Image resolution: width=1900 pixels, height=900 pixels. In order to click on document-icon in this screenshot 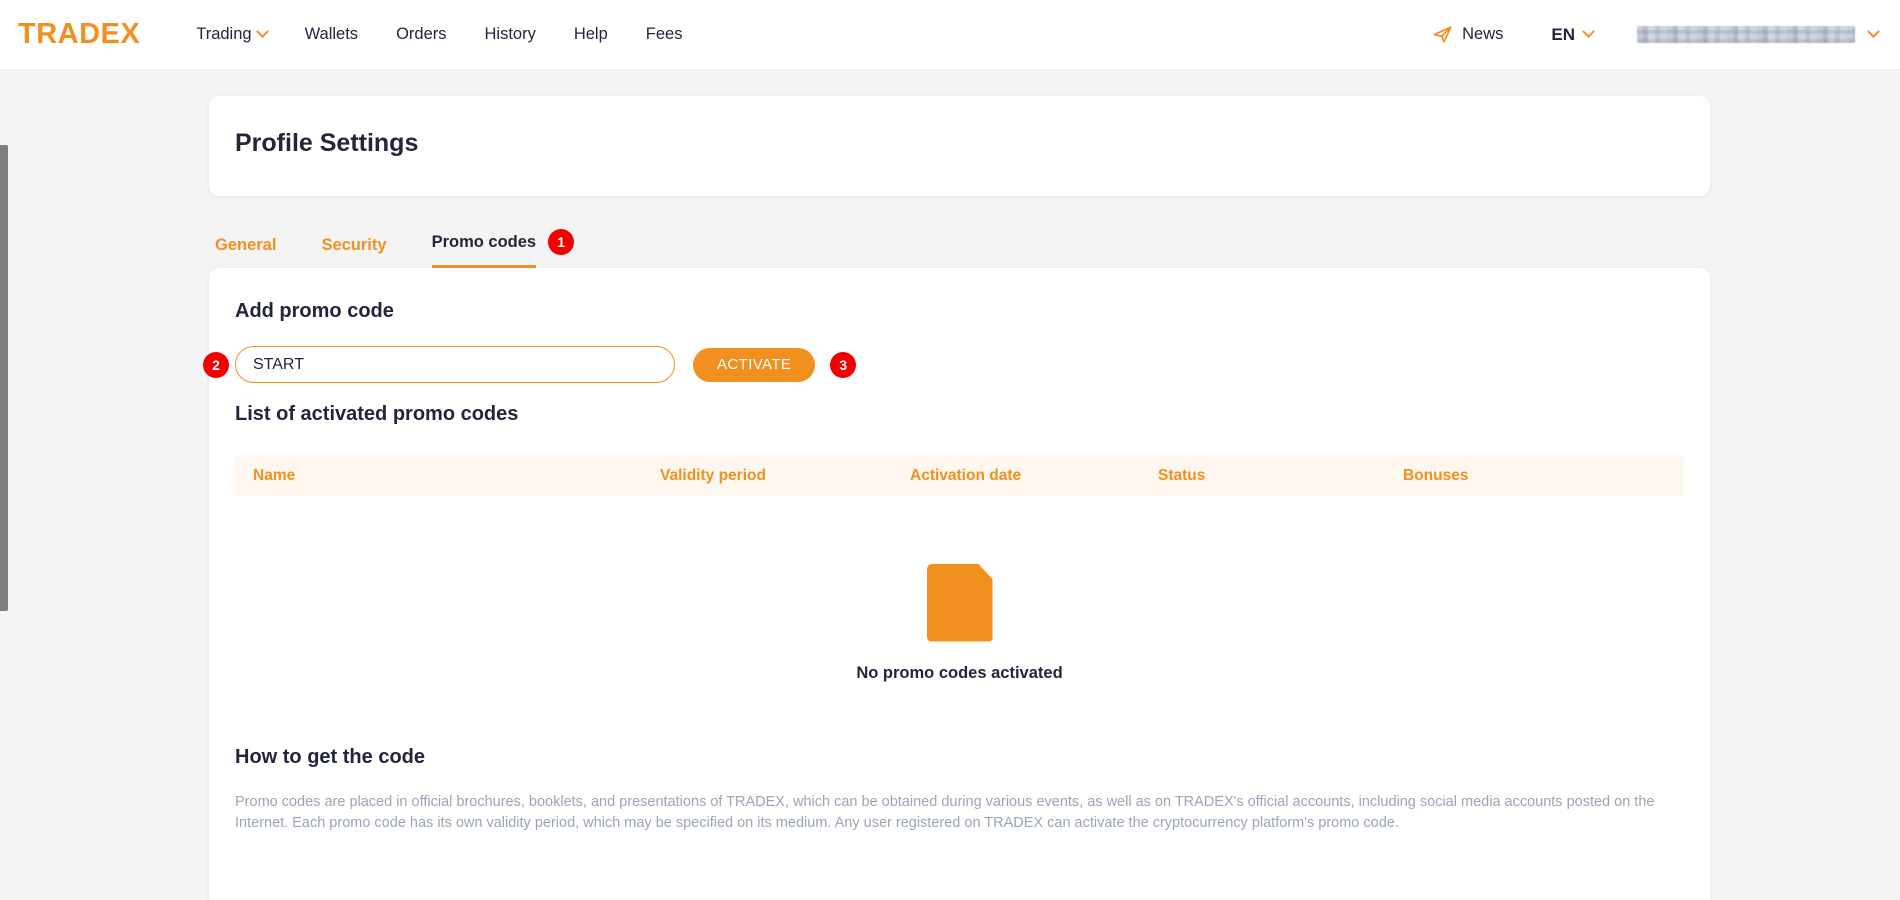, I will do `click(959, 602)`.